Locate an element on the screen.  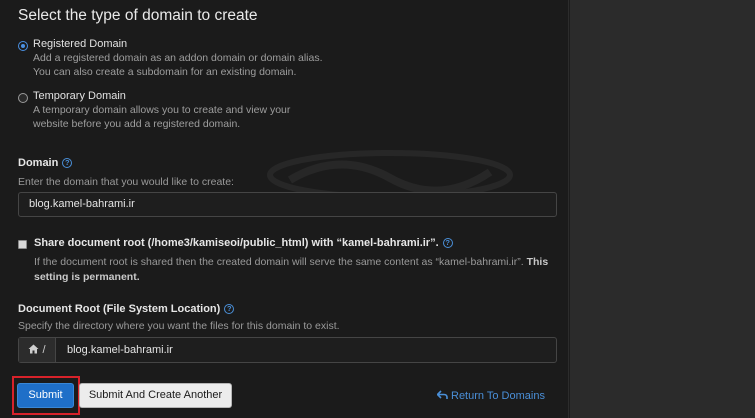
doc-root-label-text: Document Root (File System Location) is located at coordinates (119, 309).